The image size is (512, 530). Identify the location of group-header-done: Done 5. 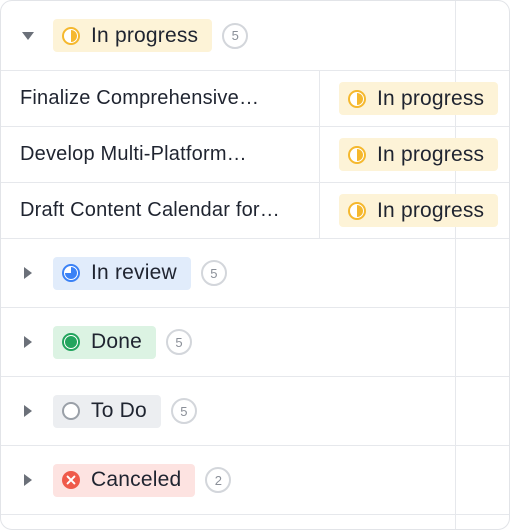
(255, 342).